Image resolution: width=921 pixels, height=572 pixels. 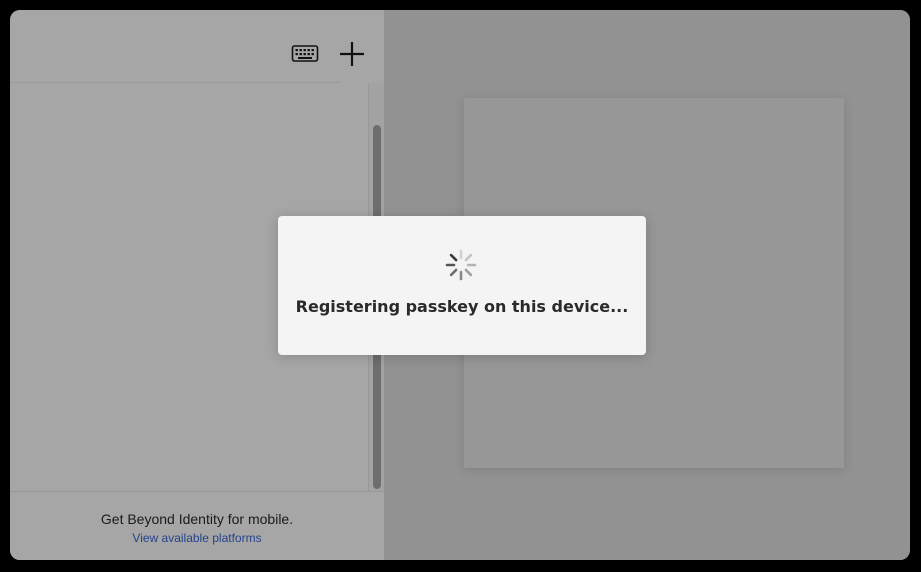 I want to click on add-button, so click(x=352, y=54).